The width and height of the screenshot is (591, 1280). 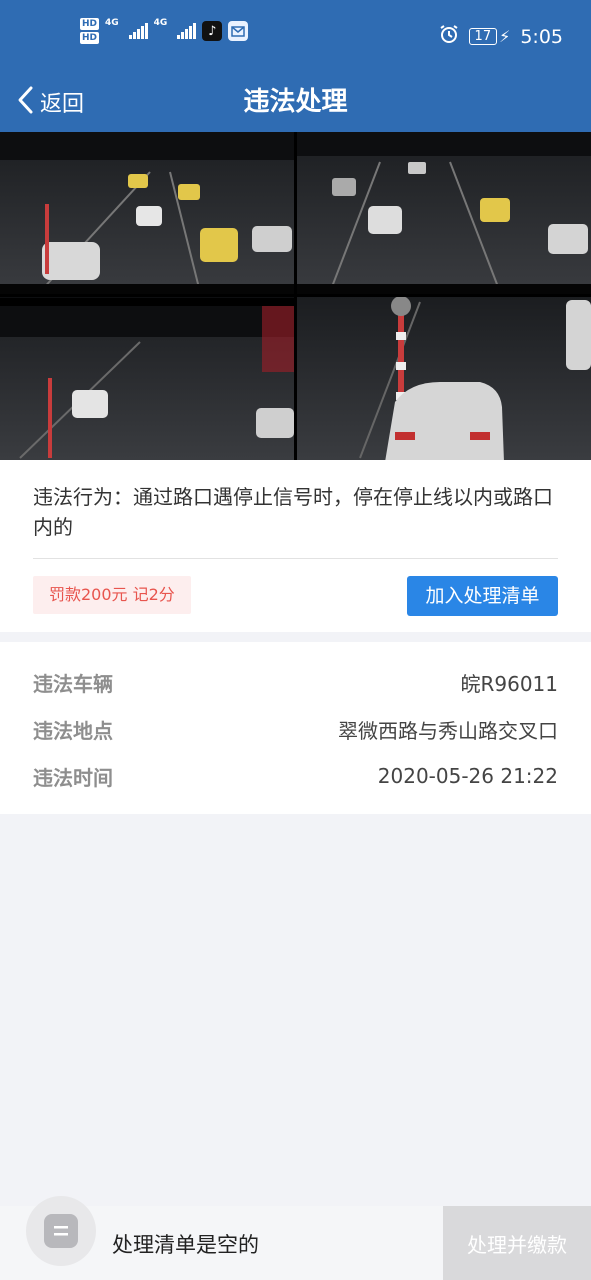 I want to click on process-list-button, so click(x=61, y=1231).